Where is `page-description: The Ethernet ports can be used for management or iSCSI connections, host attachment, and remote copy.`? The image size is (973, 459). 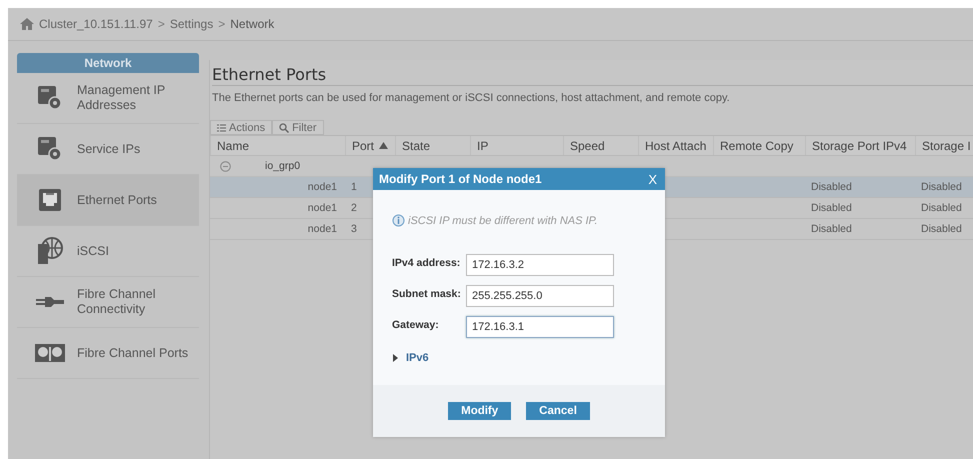 page-description: The Ethernet ports can be used for management or iSCSI connections, host attachment, and remote copy. is located at coordinates (471, 98).